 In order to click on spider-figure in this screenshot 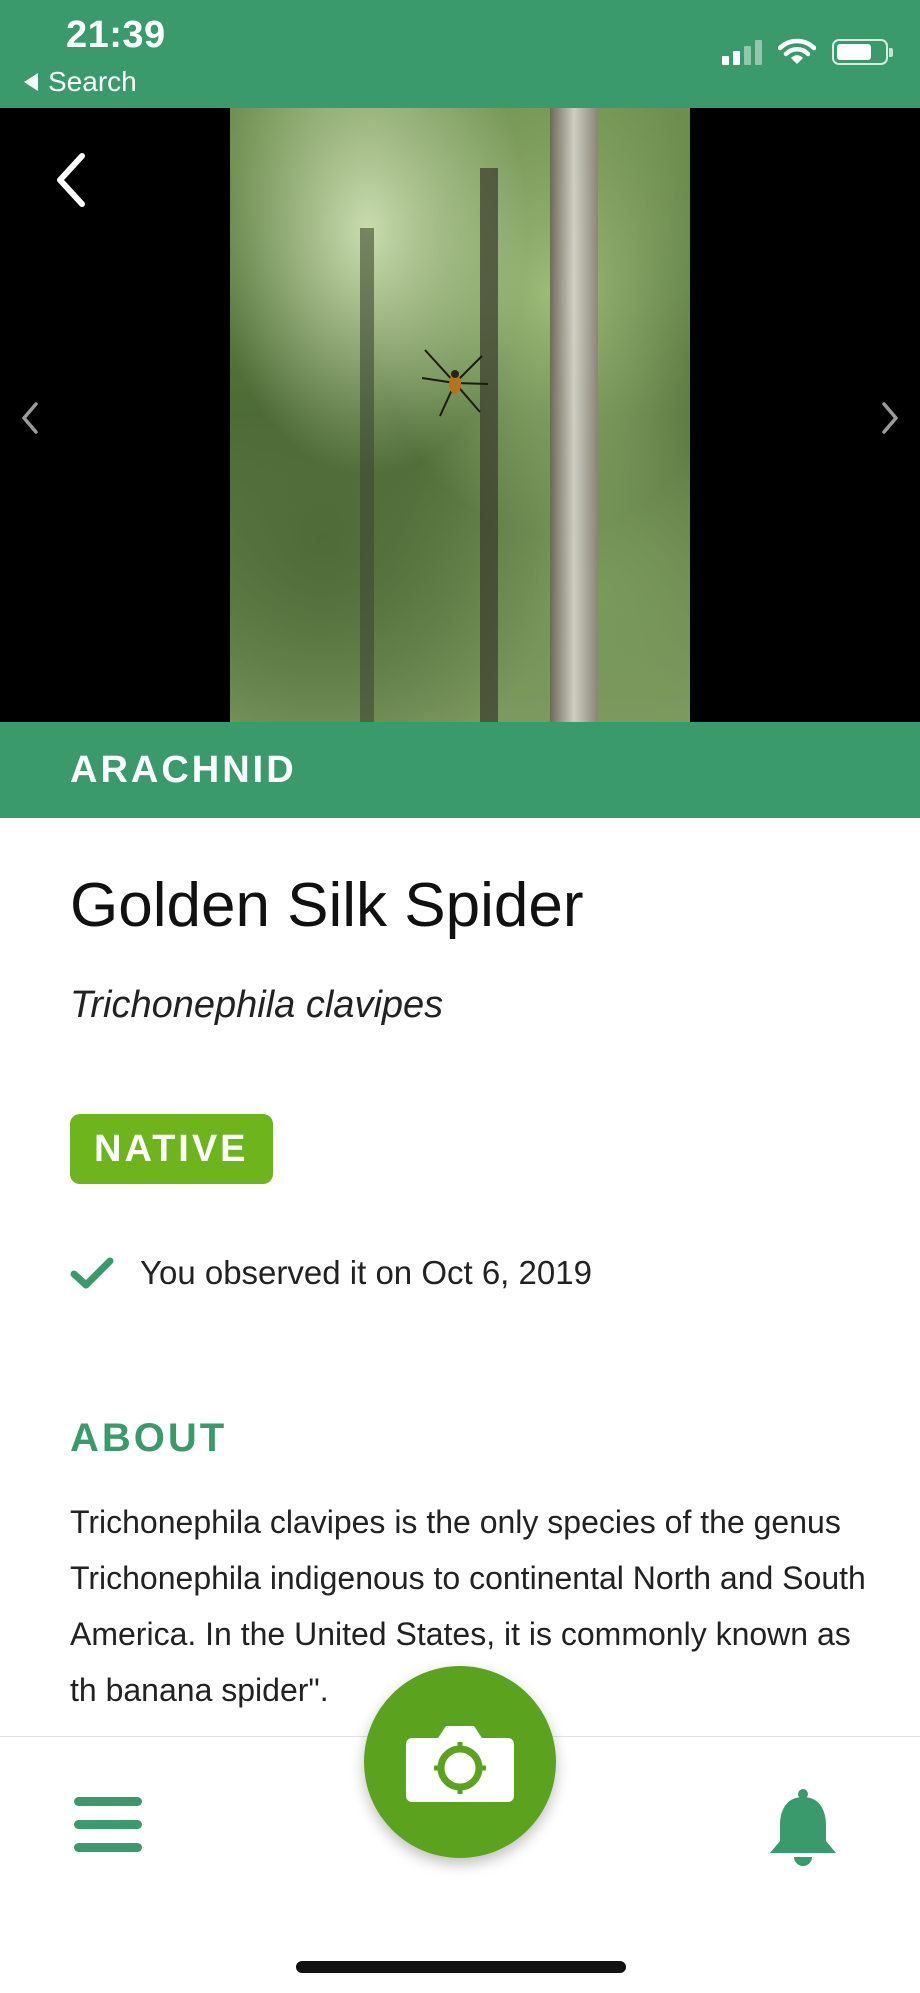, I will do `click(455, 383)`.